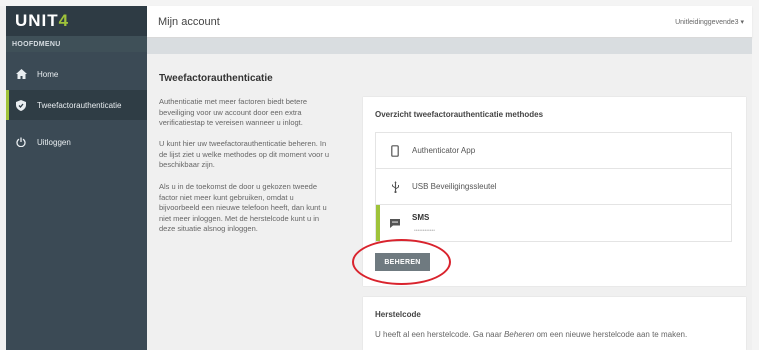  Describe the element at coordinates (395, 223) in the screenshot. I see `sms-icon` at that location.